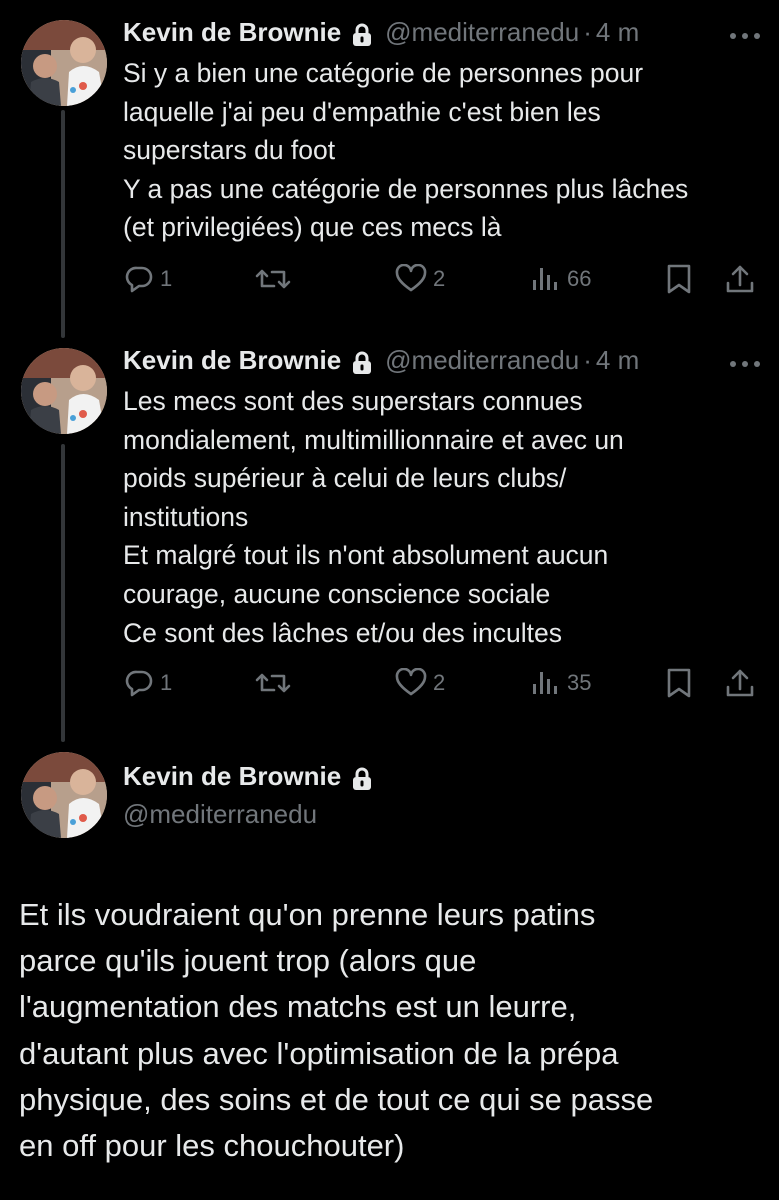 The height and width of the screenshot is (1200, 779). What do you see at coordinates (579, 278) in the screenshot?
I see `views-count: 66` at bounding box center [579, 278].